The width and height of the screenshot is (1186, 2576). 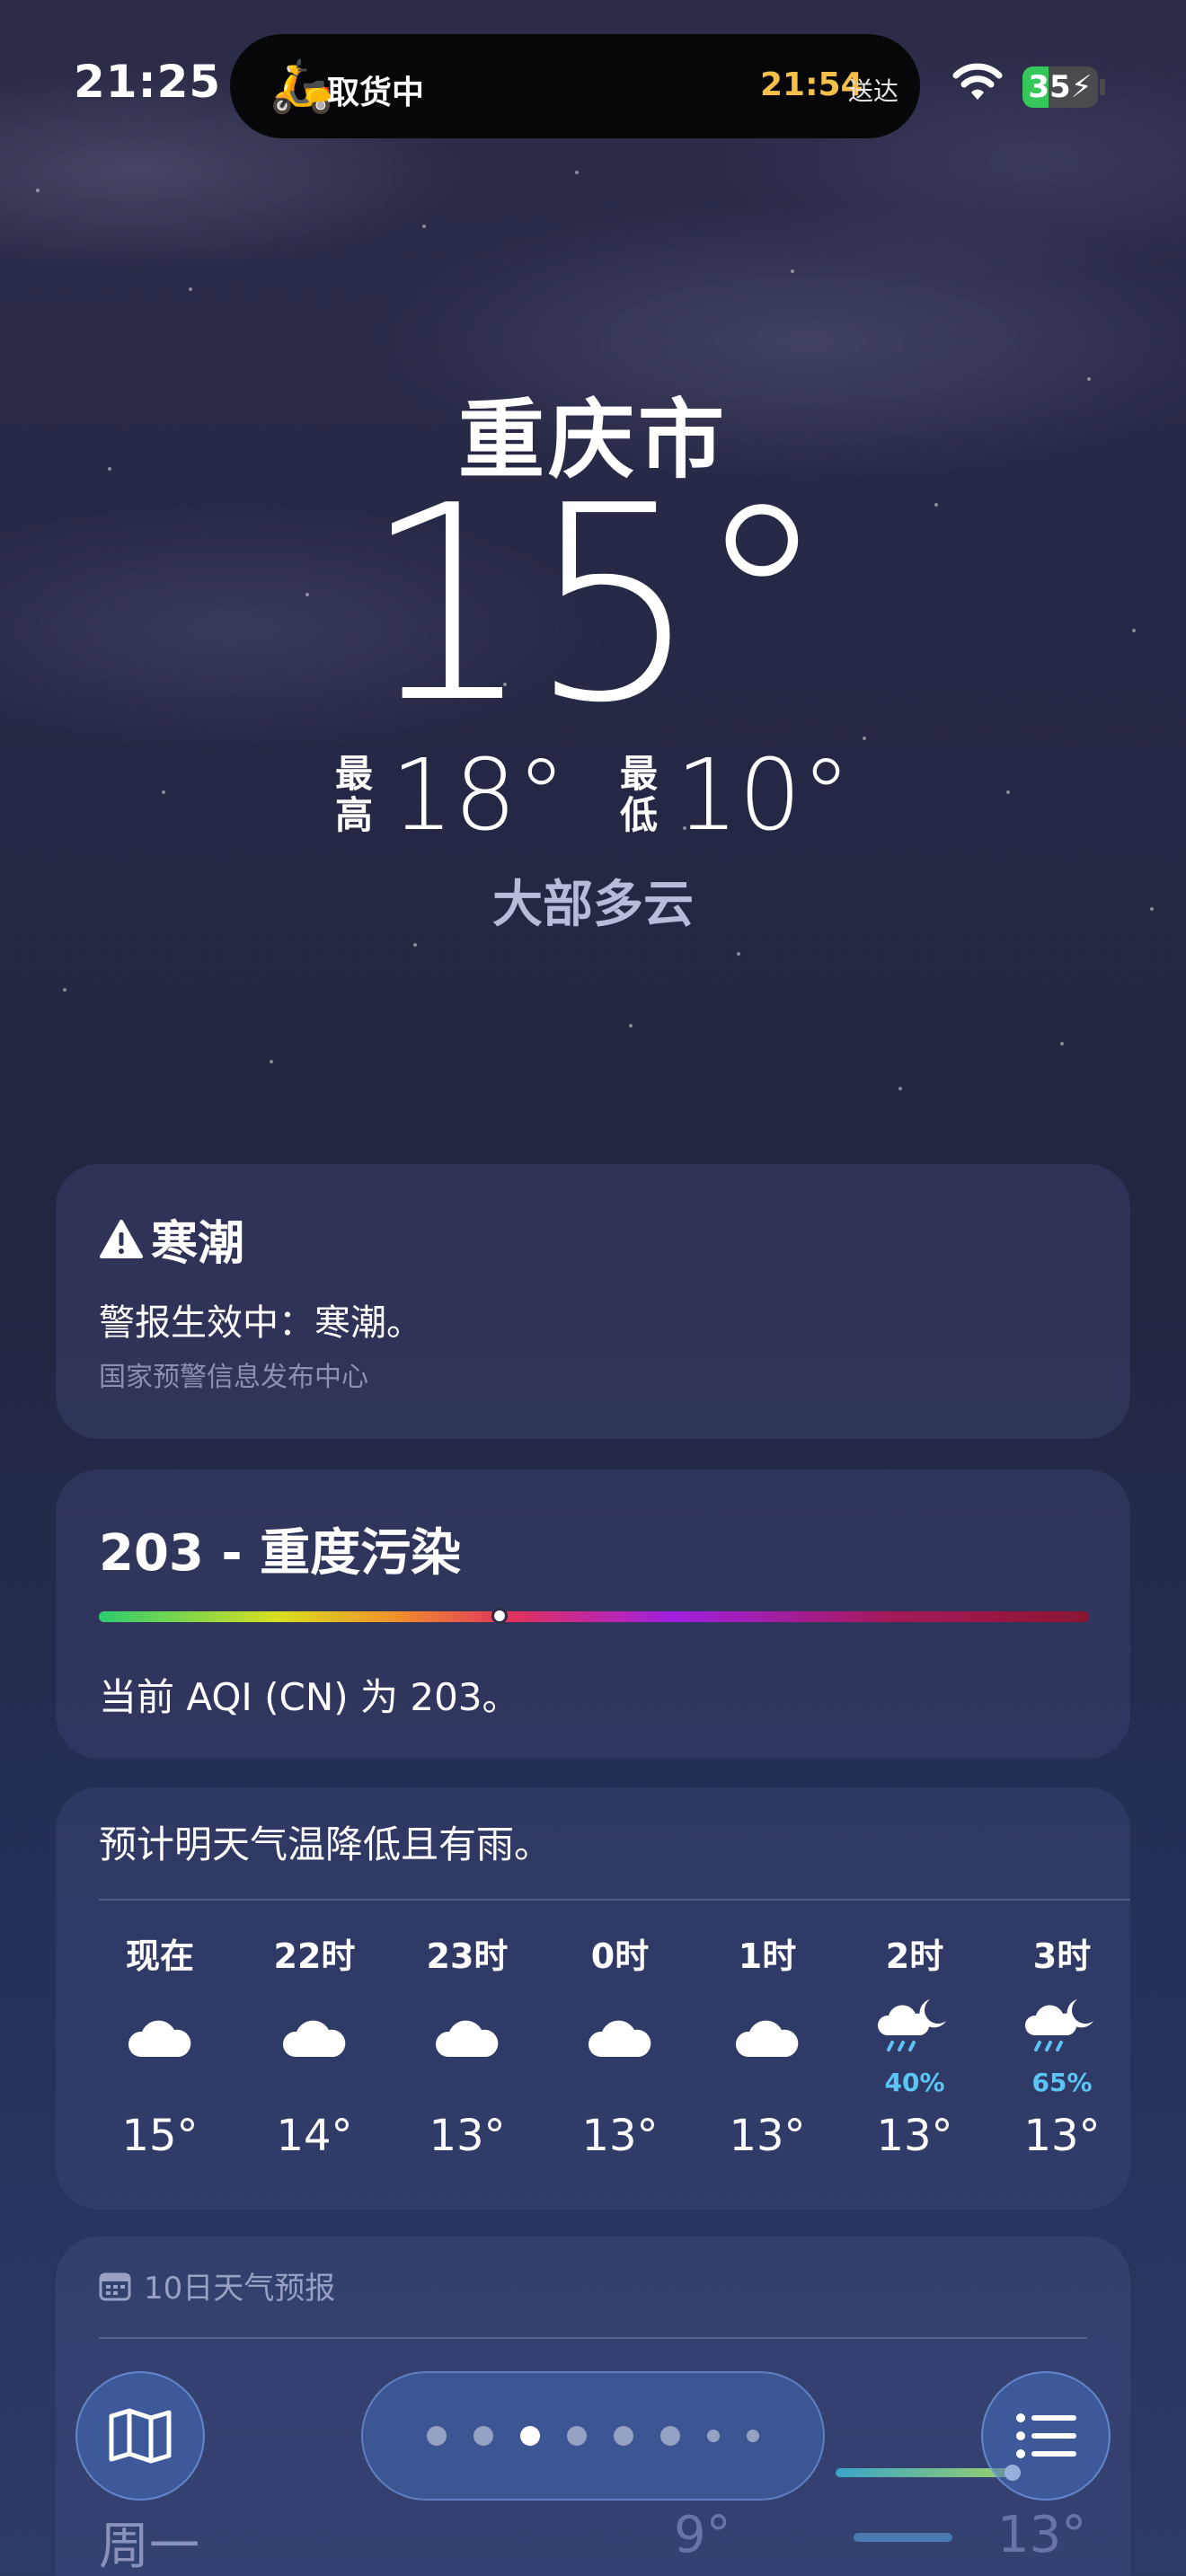 I want to click on air-quality-card: 203 - 重度污染 当前 AQI (CN) 为 203。, so click(x=593, y=1614).